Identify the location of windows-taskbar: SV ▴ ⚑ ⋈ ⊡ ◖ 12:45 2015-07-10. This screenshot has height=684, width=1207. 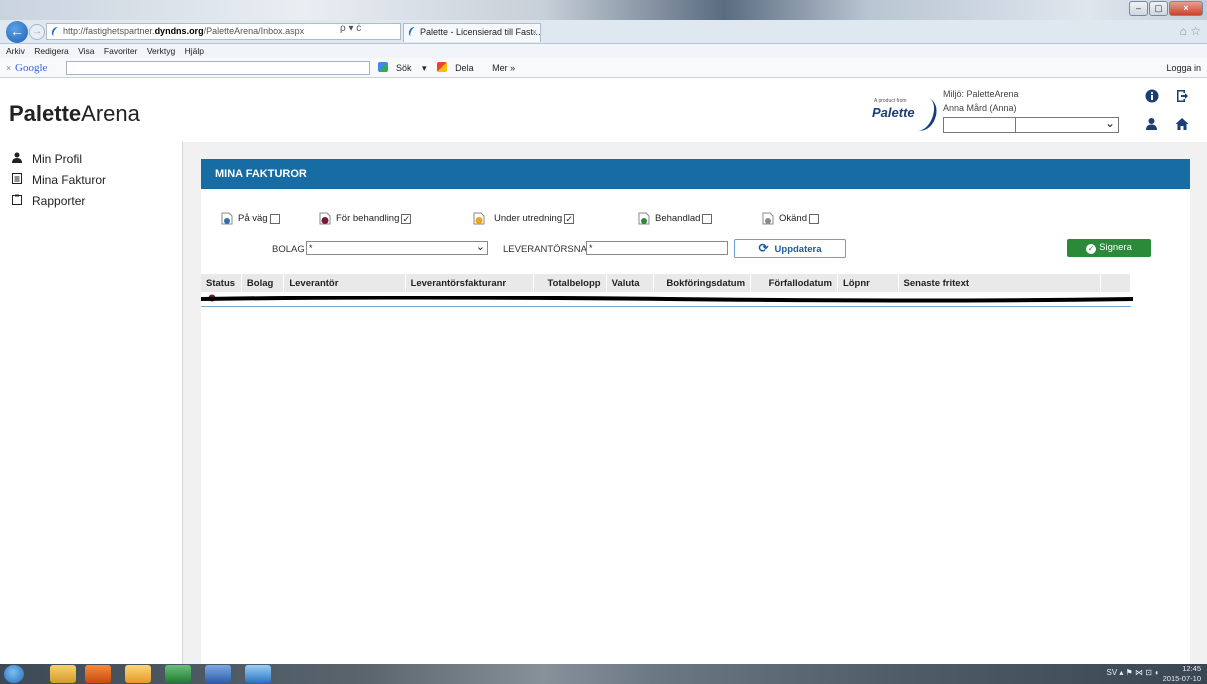
(603, 674).